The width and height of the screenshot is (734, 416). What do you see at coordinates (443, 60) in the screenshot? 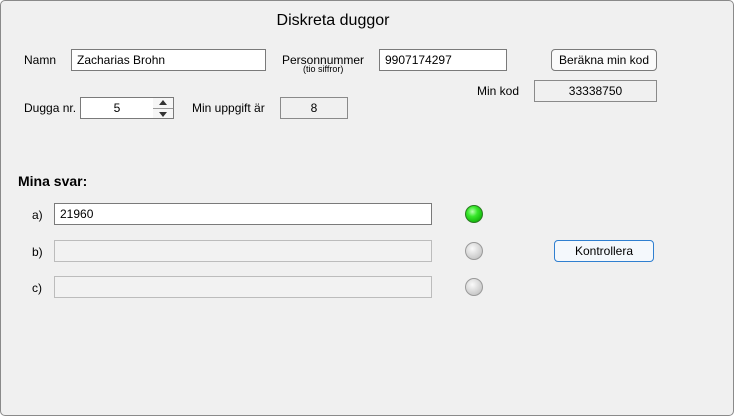
I see `personnummer-field` at bounding box center [443, 60].